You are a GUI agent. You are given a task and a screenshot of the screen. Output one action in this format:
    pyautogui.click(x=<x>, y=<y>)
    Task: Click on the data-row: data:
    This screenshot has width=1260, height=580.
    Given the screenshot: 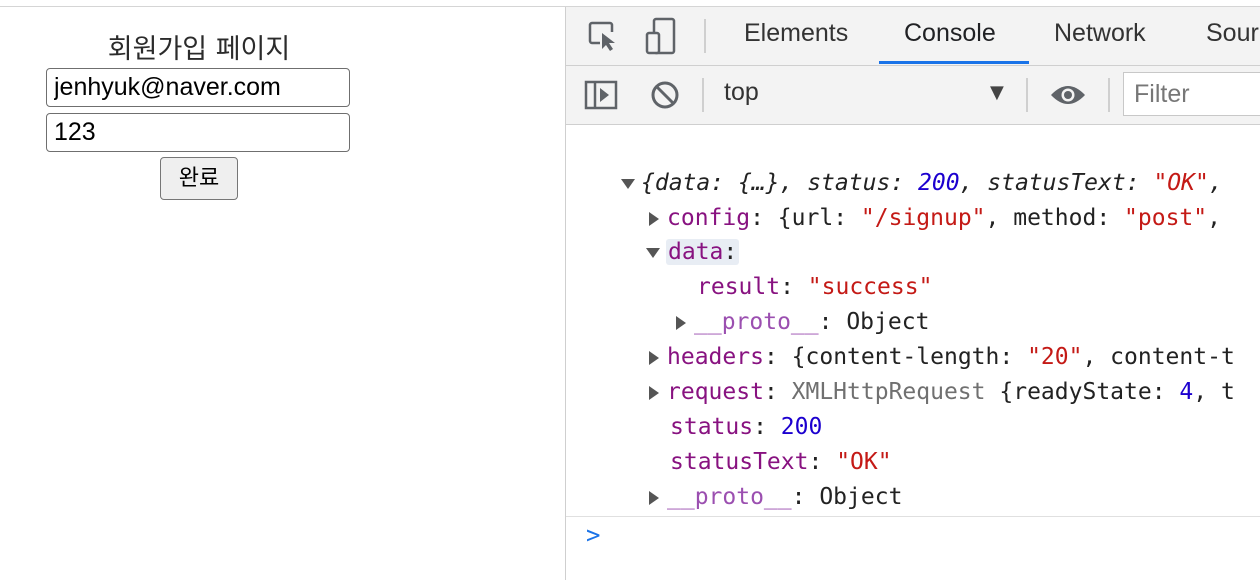 What is the action you would take?
    pyautogui.click(x=693, y=252)
    